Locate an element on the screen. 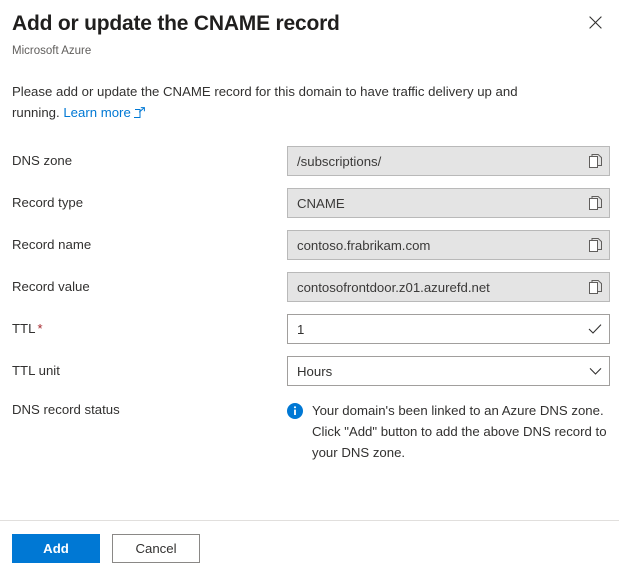  dns-zone-input: /subscriptions/ is located at coordinates (448, 161).